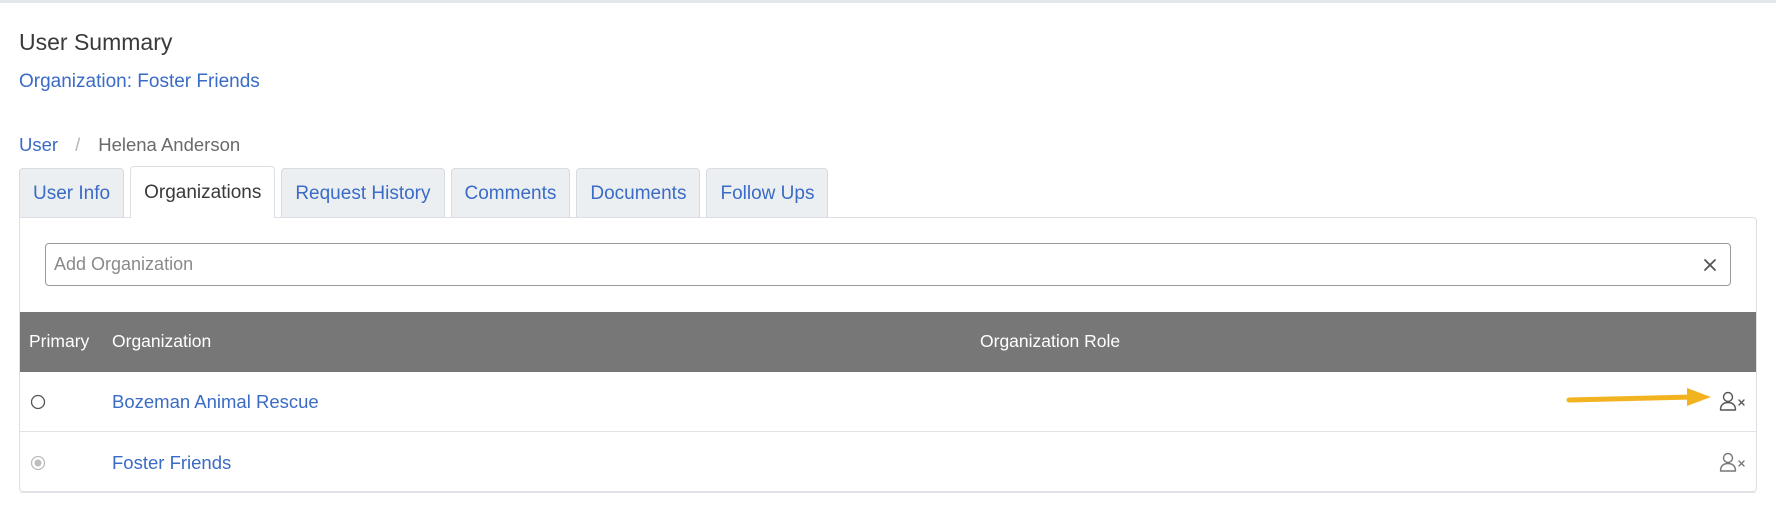 This screenshot has height=527, width=1776. I want to click on table-row: Bozeman Animal Rescue, so click(888, 402).